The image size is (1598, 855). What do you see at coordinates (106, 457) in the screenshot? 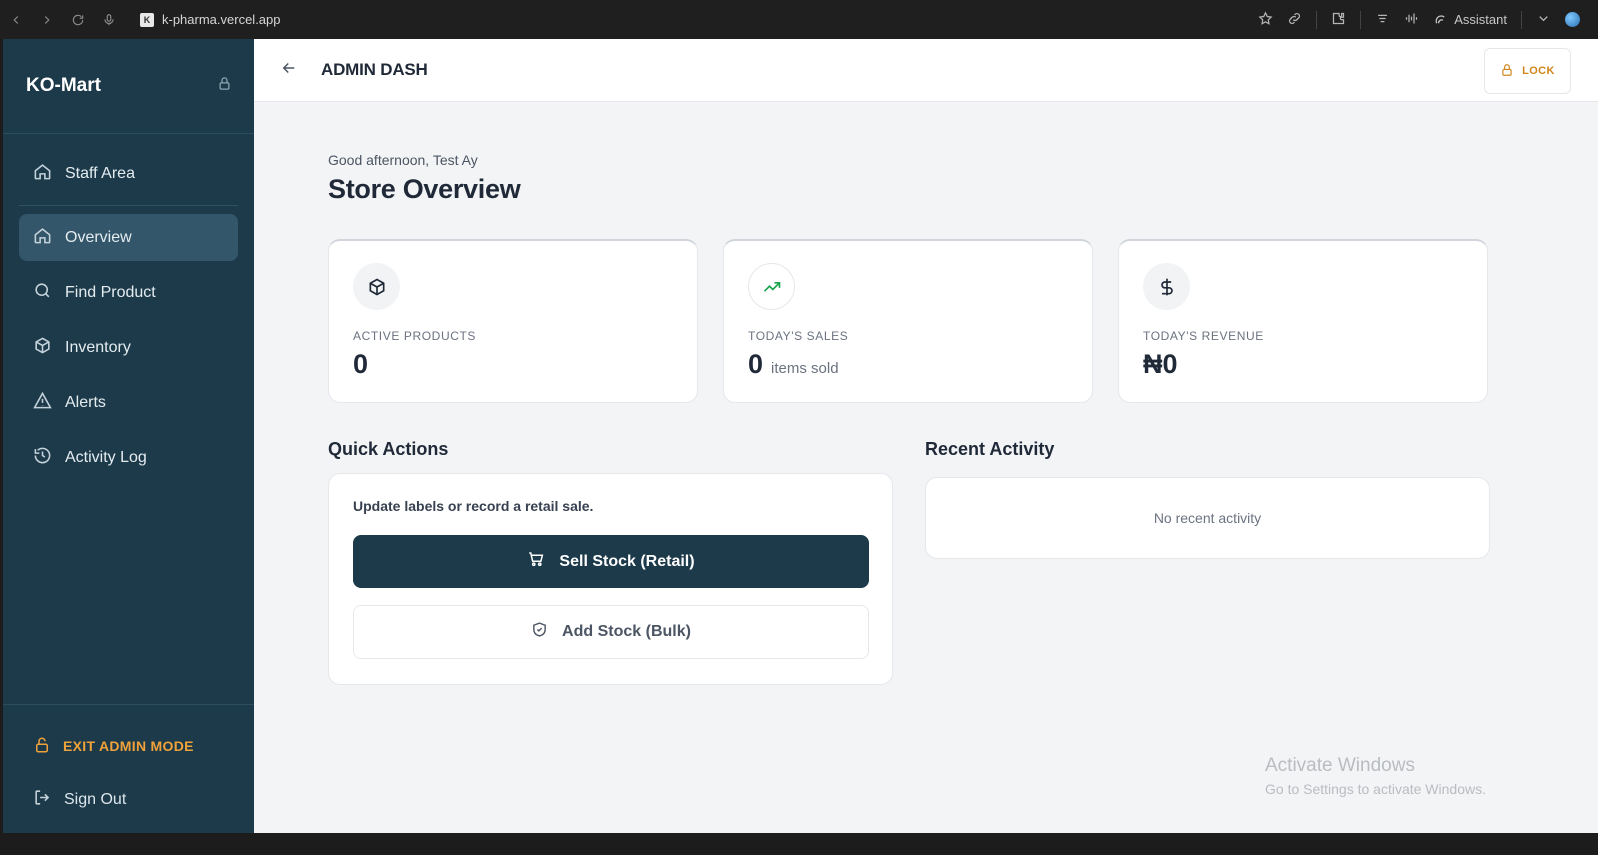
I see `sidebar-item-label: Activity Log` at bounding box center [106, 457].